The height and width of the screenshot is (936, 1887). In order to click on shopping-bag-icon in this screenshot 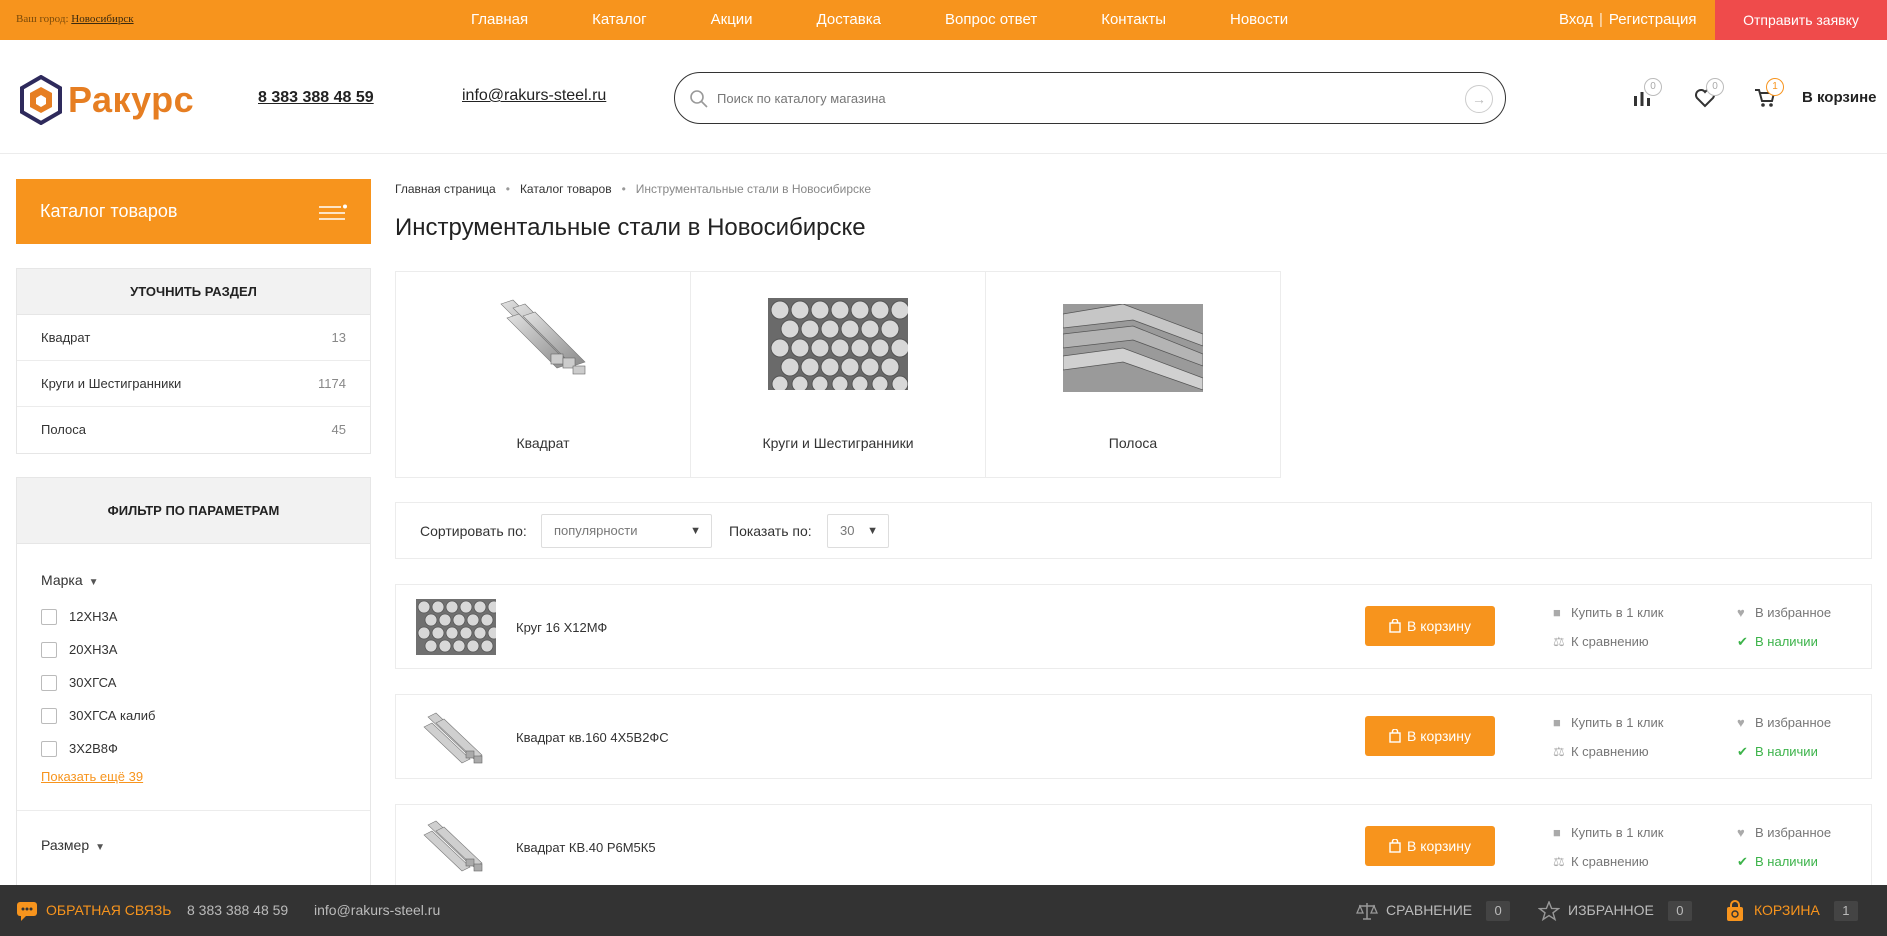, I will do `click(1735, 911)`.